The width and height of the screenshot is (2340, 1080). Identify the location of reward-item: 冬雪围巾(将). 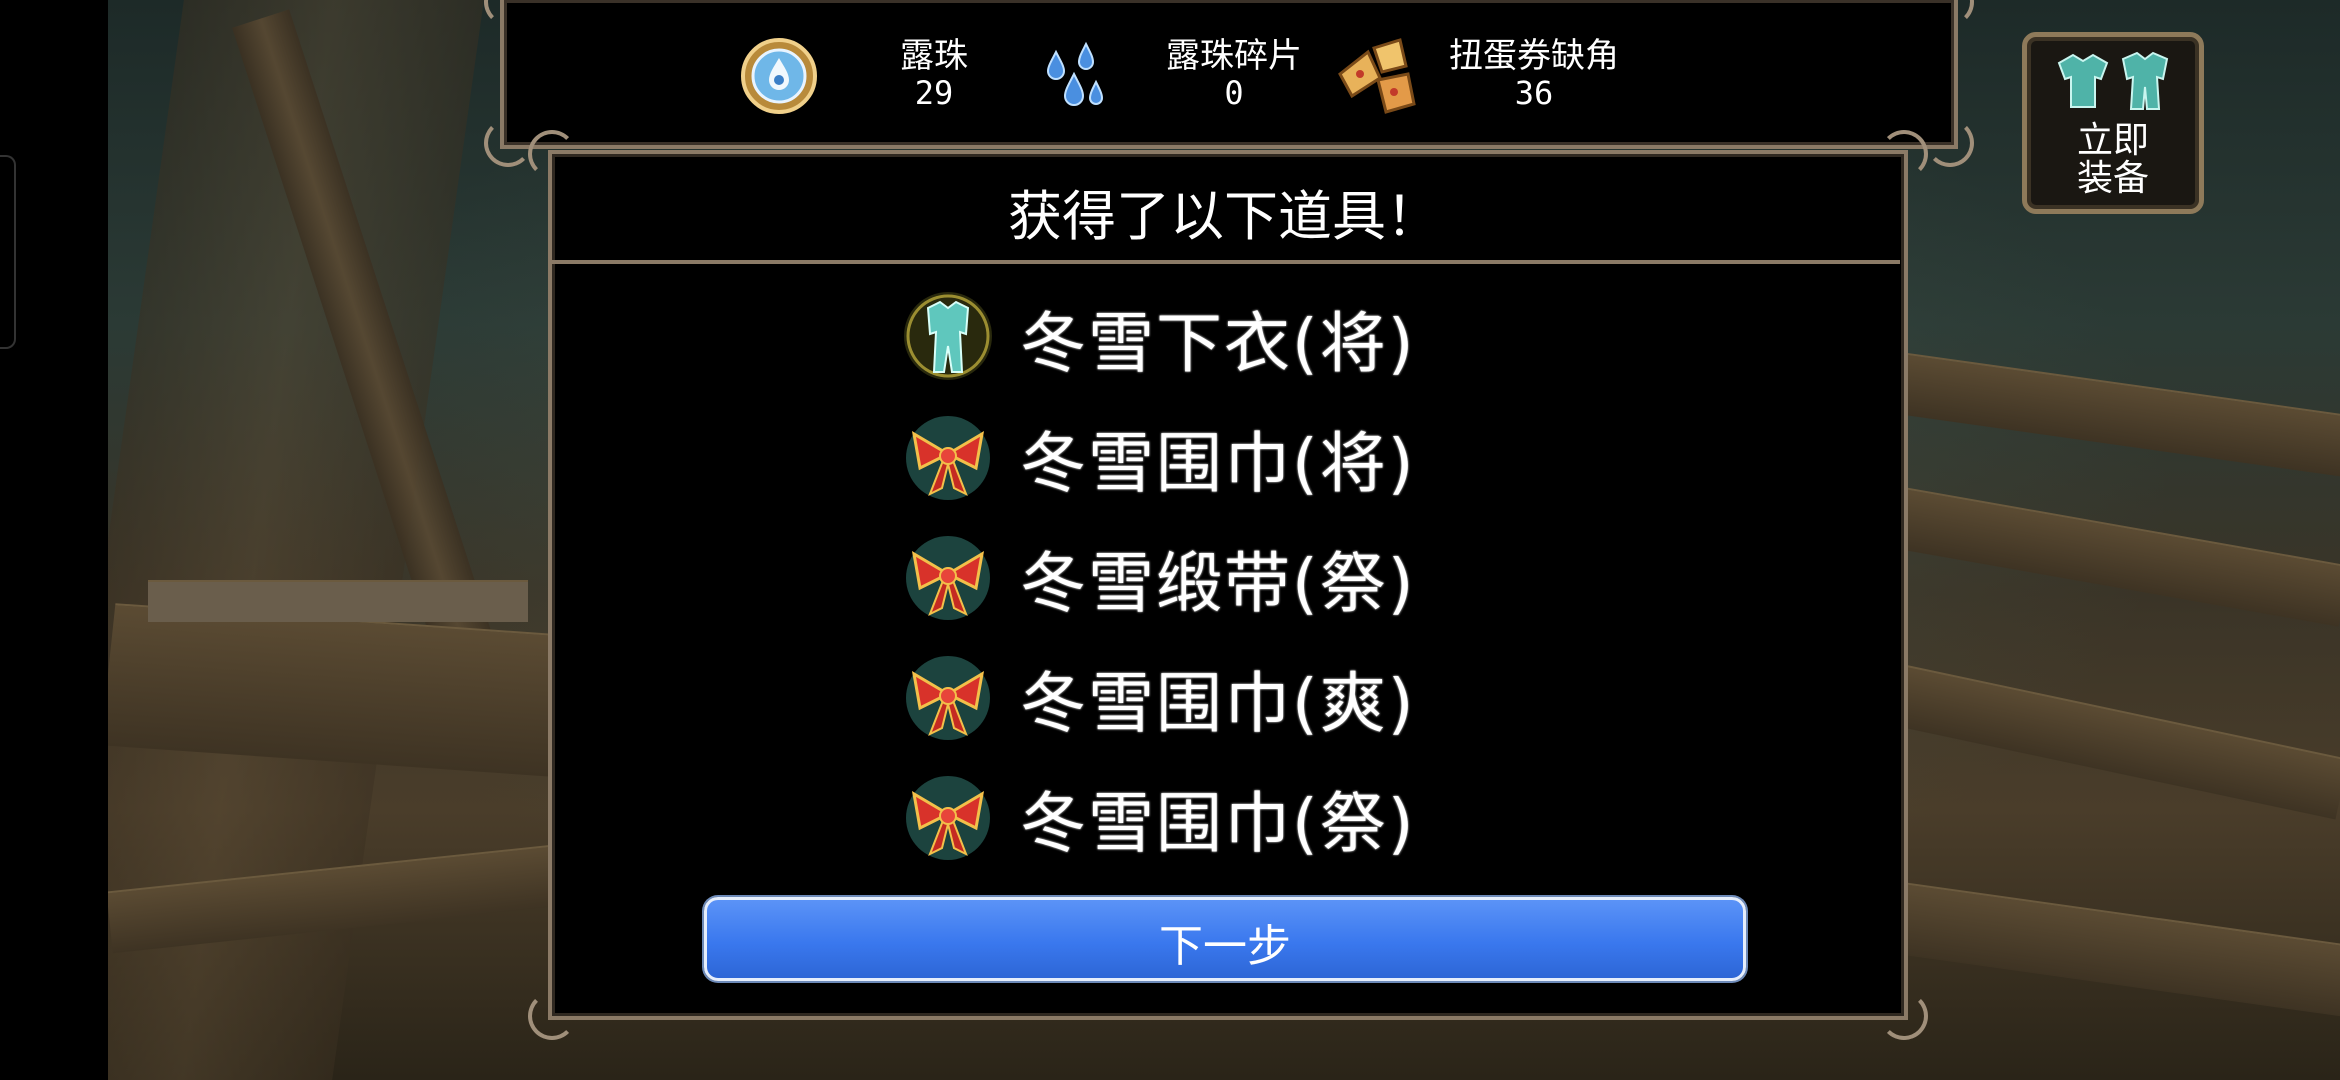
(1200, 455).